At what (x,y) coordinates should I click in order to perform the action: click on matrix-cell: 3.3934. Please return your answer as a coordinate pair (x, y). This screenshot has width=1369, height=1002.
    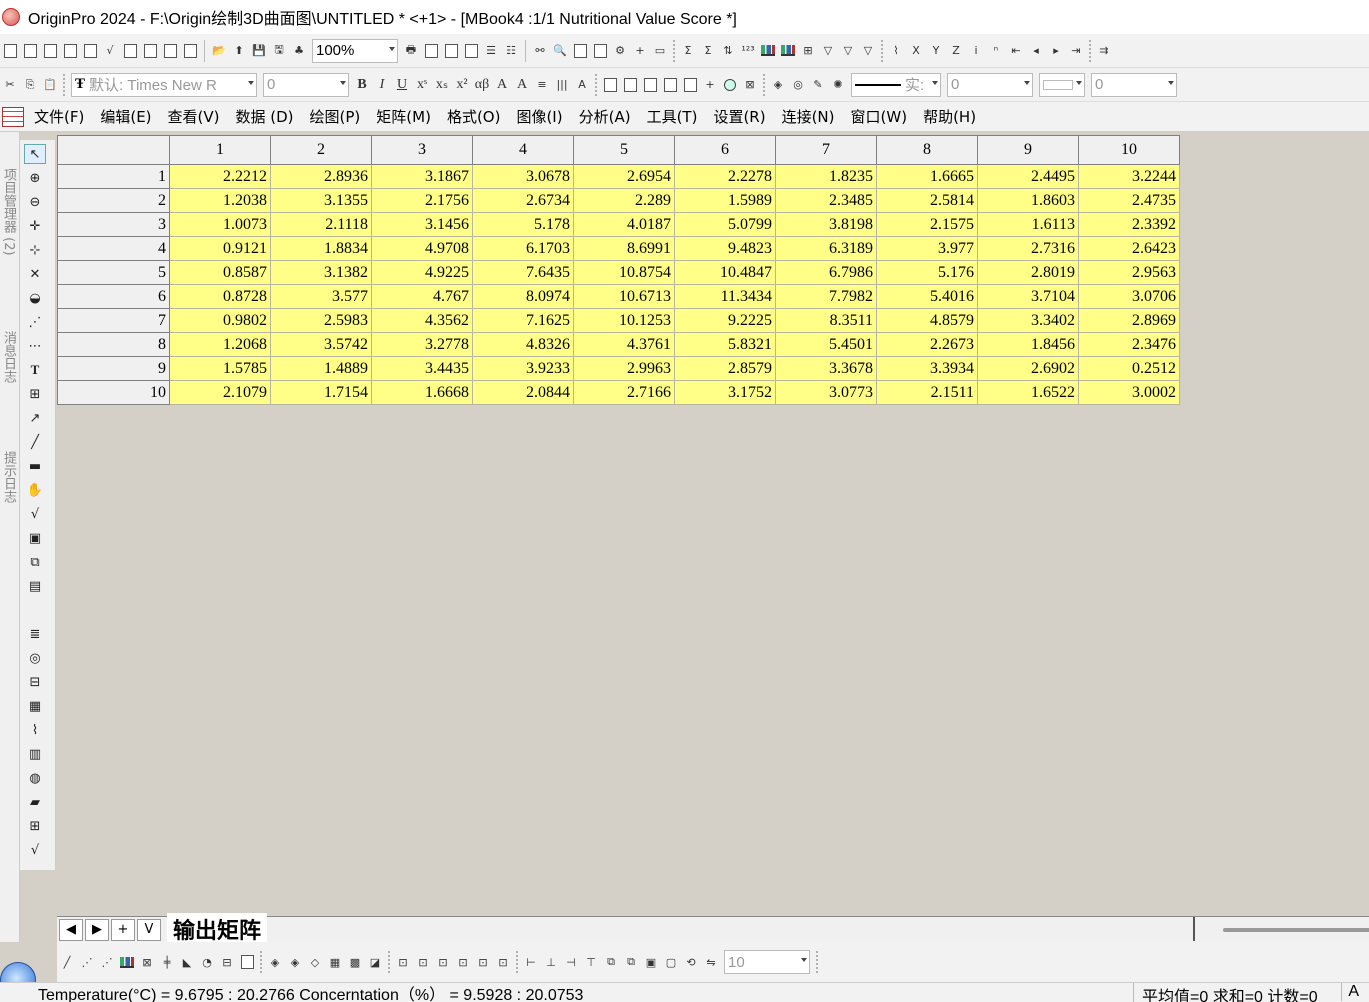
    Looking at the image, I should click on (927, 368).